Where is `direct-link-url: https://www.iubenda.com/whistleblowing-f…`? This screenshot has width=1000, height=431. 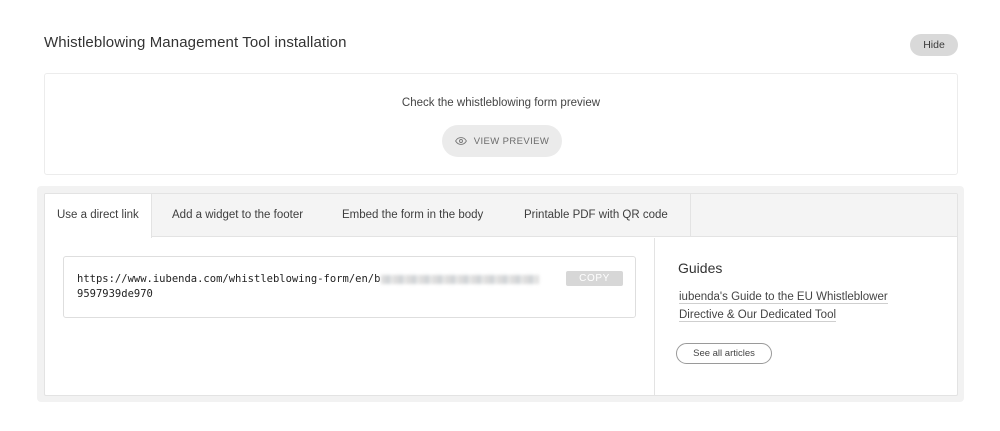 direct-link-url: https://www.iubenda.com/whistleblowing-f… is located at coordinates (347, 287).